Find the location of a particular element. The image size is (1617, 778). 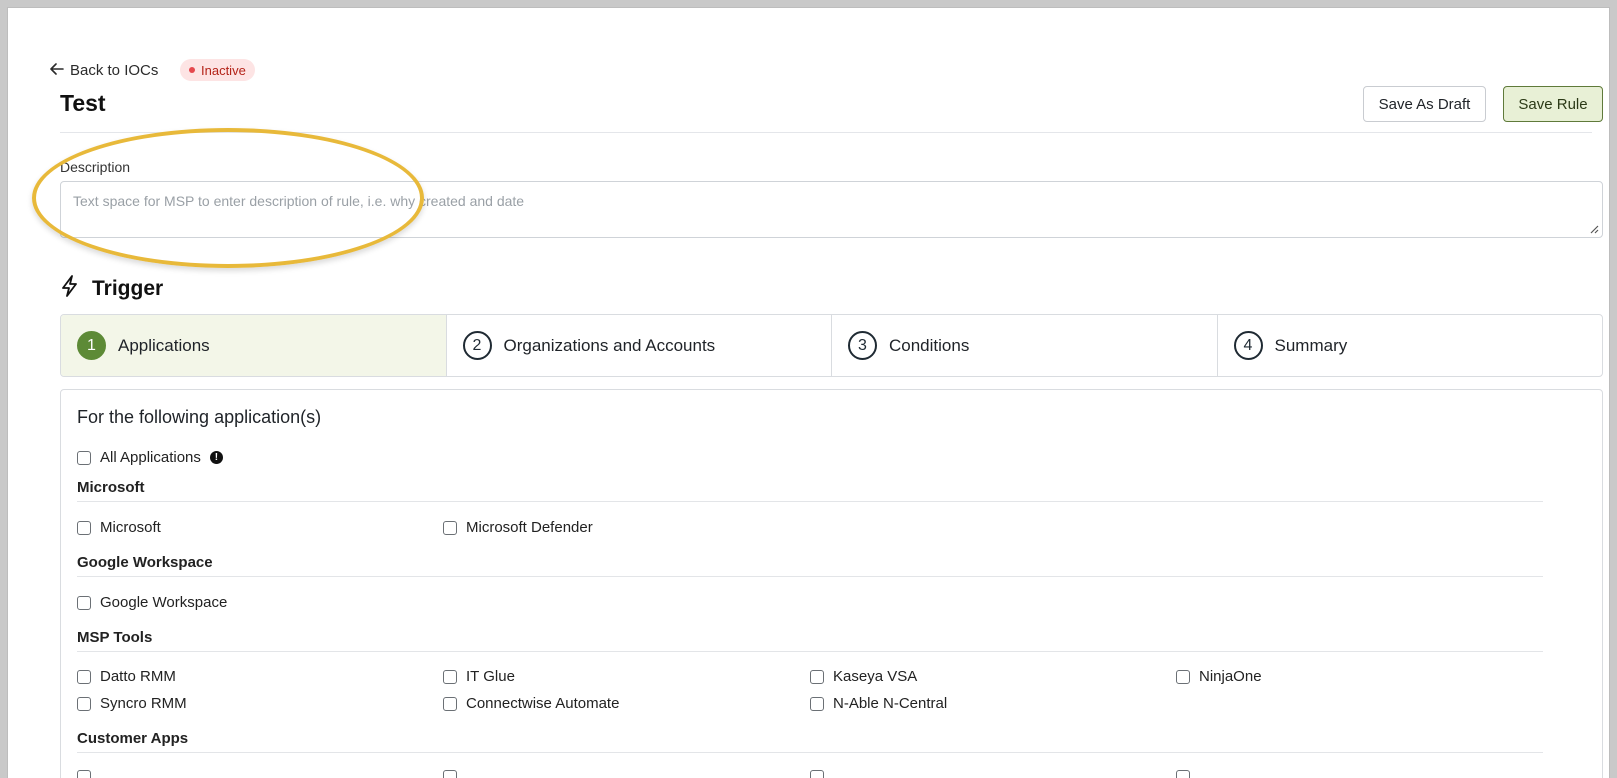

checkbox-kaseya-vsa: Kaseya VSA is located at coordinates (863, 676).